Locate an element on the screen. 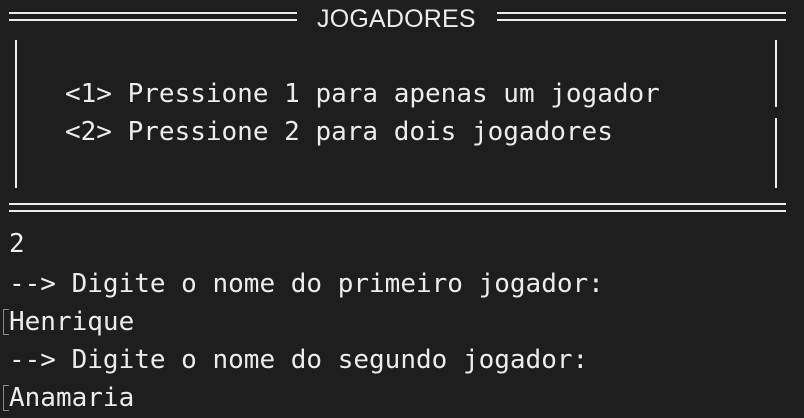  second-player-name-line: Anamaria is located at coordinates (68, 398).